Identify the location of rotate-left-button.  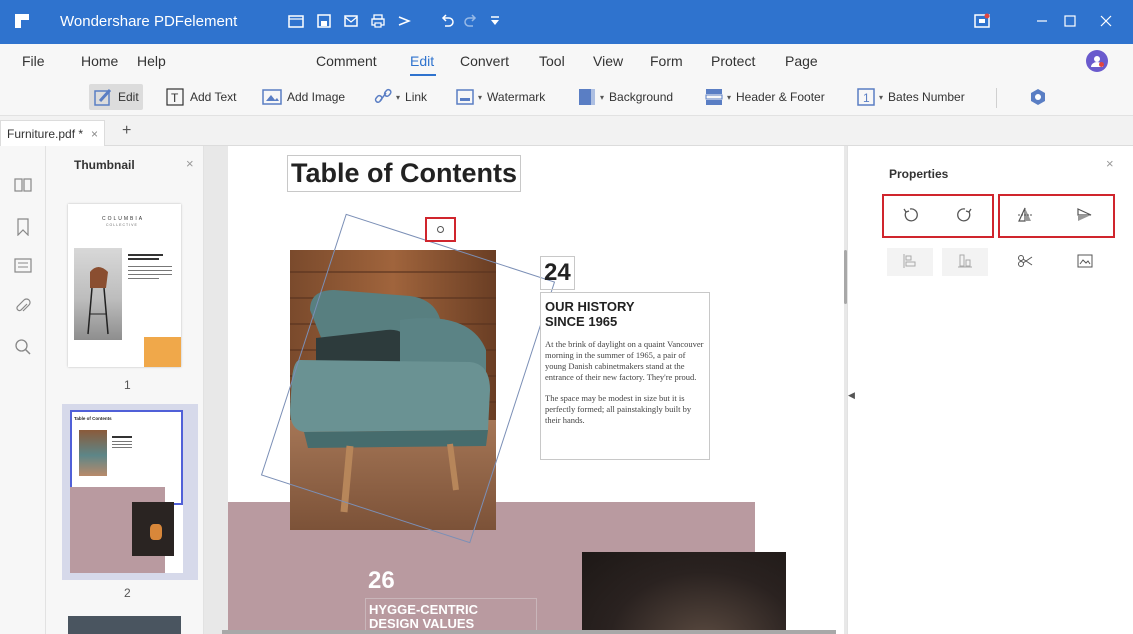
(910, 216).